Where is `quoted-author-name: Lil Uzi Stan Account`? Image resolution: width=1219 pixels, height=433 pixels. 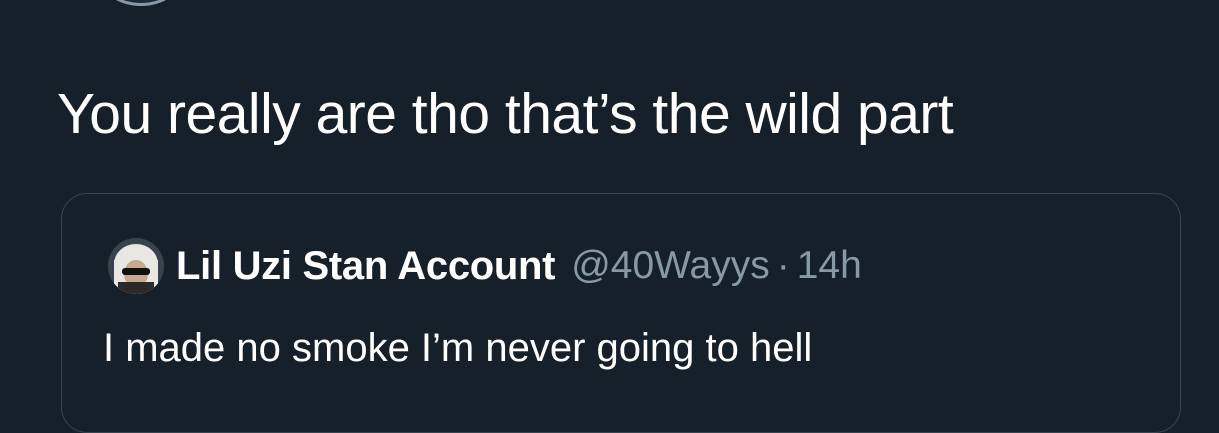
quoted-author-name: Lil Uzi Stan Account is located at coordinates (366, 266).